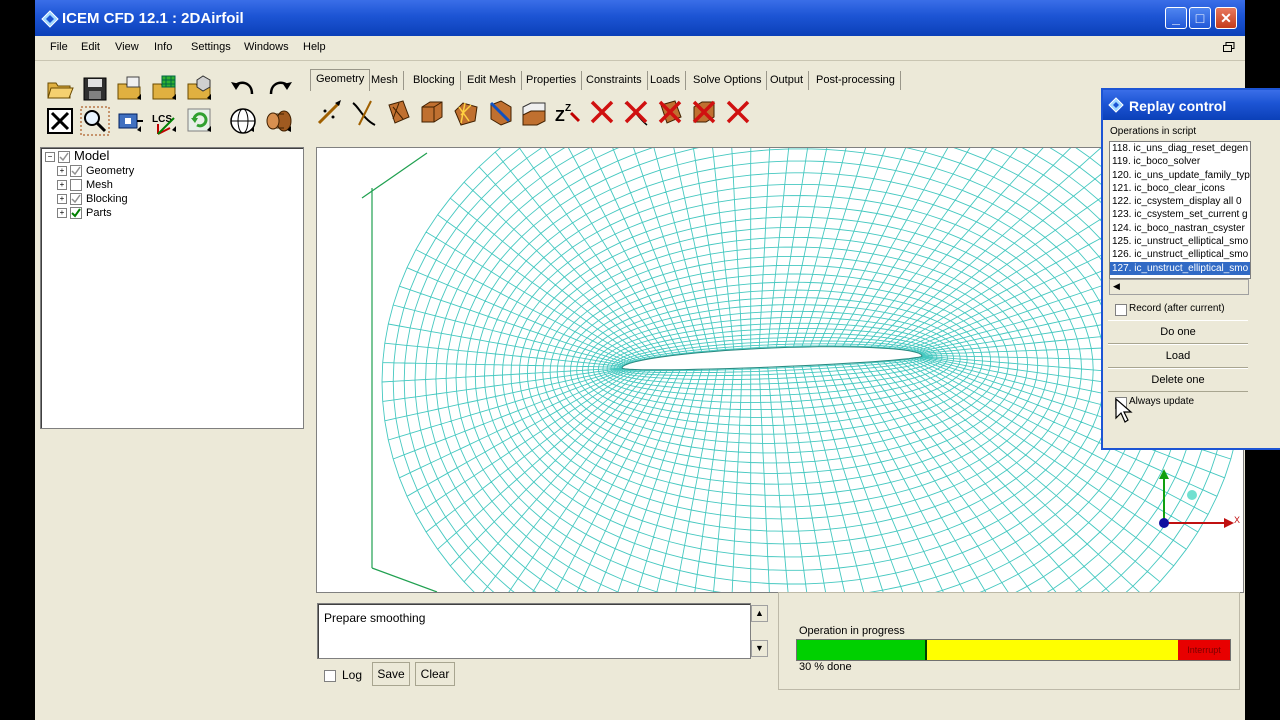 Image resolution: width=1280 pixels, height=720 pixels. Describe the element at coordinates (759, 613) in the screenshot. I see `console-scroll-up: ▲` at that location.